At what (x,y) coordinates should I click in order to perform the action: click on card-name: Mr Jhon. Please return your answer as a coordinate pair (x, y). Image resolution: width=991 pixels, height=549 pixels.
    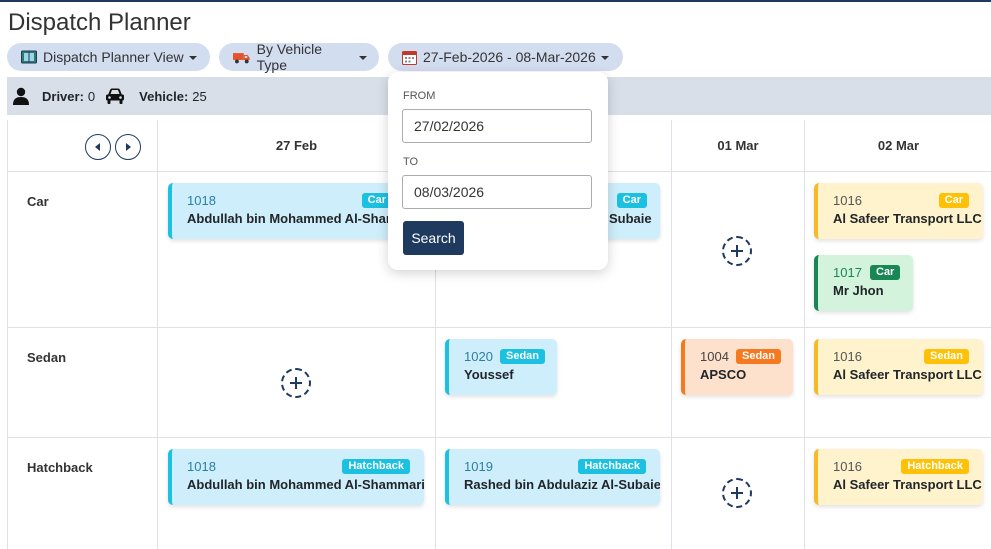
    Looking at the image, I should click on (858, 290).